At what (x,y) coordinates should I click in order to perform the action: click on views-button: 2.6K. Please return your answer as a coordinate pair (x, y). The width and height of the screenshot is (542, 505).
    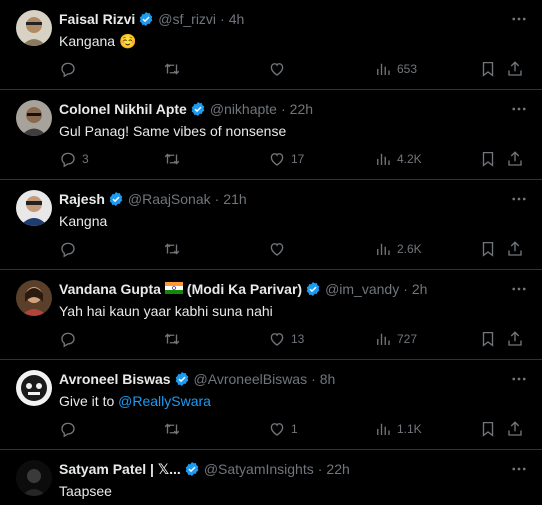
    Looking at the image, I should click on (398, 249).